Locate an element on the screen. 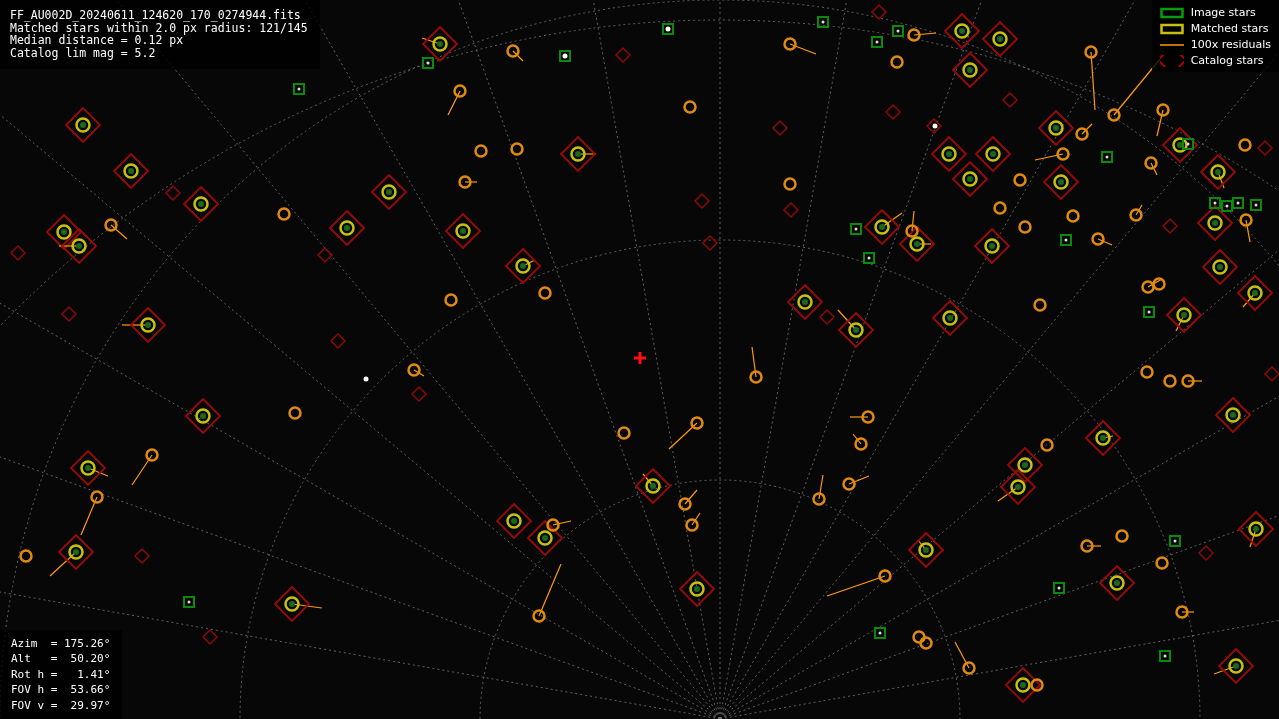 This screenshot has height=719, width=1279. pointing-text: Alt = 50.20° is located at coordinates (61, 659).